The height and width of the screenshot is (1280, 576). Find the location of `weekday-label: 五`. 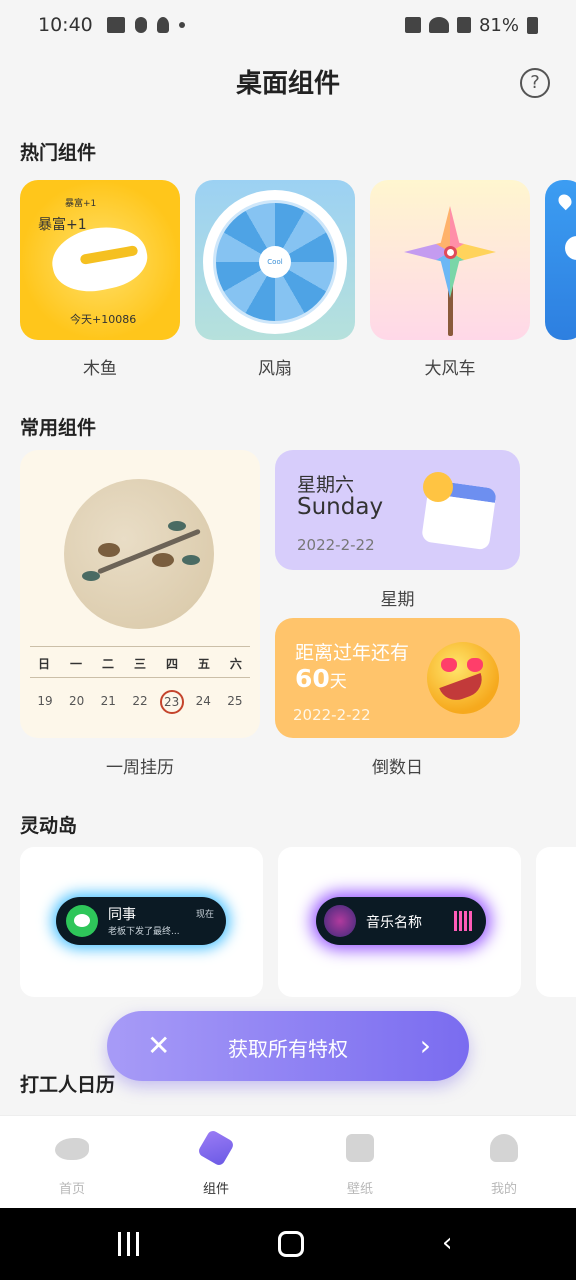

weekday-label: 五 is located at coordinates (203, 664).